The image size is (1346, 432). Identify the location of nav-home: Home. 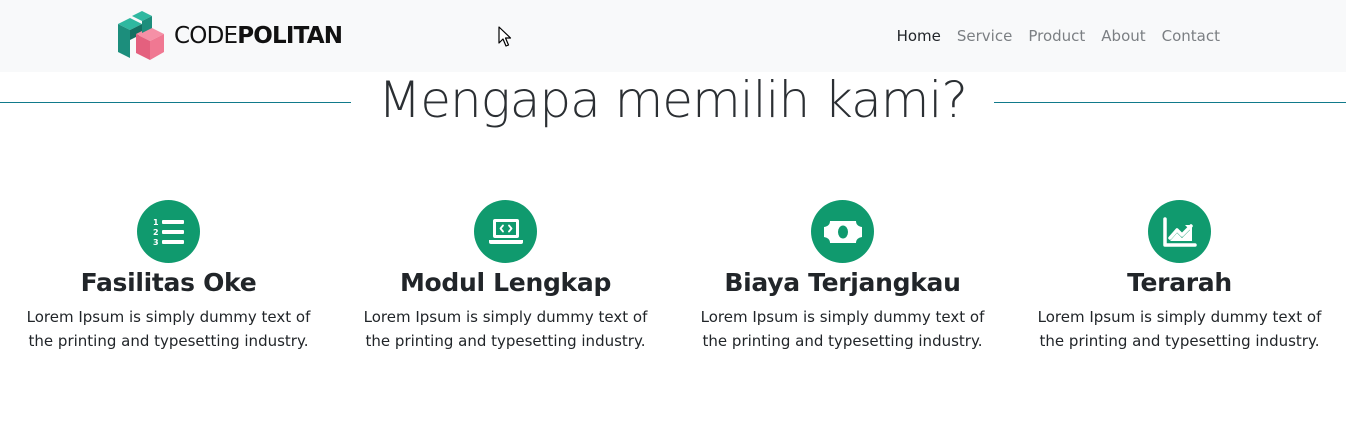
(919, 36).